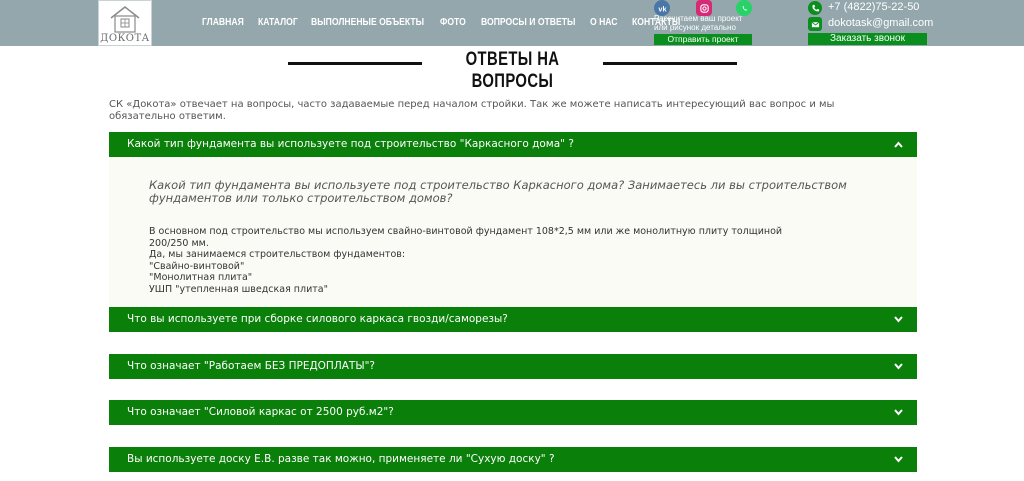 Image resolution: width=1024 pixels, height=481 pixels. What do you see at coordinates (167, 116) in the screenshot?
I see `intro-line-2: обязательно ответим.` at bounding box center [167, 116].